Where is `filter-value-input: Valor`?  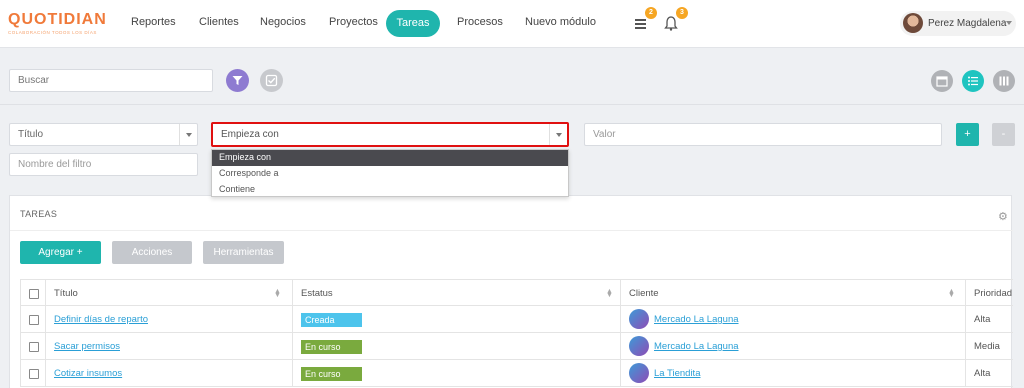
filter-value-input: Valor is located at coordinates (763, 134).